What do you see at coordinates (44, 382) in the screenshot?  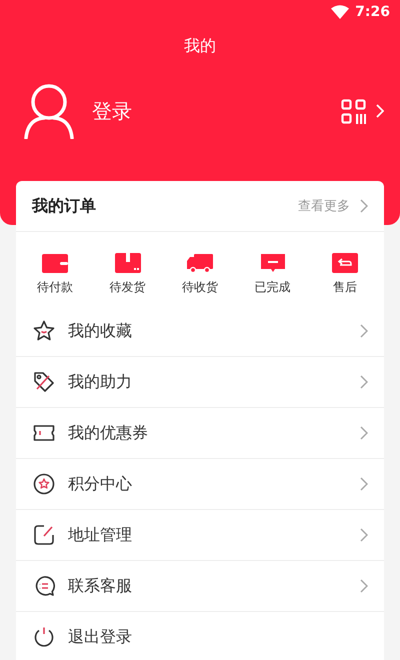 I see `tag-icon` at bounding box center [44, 382].